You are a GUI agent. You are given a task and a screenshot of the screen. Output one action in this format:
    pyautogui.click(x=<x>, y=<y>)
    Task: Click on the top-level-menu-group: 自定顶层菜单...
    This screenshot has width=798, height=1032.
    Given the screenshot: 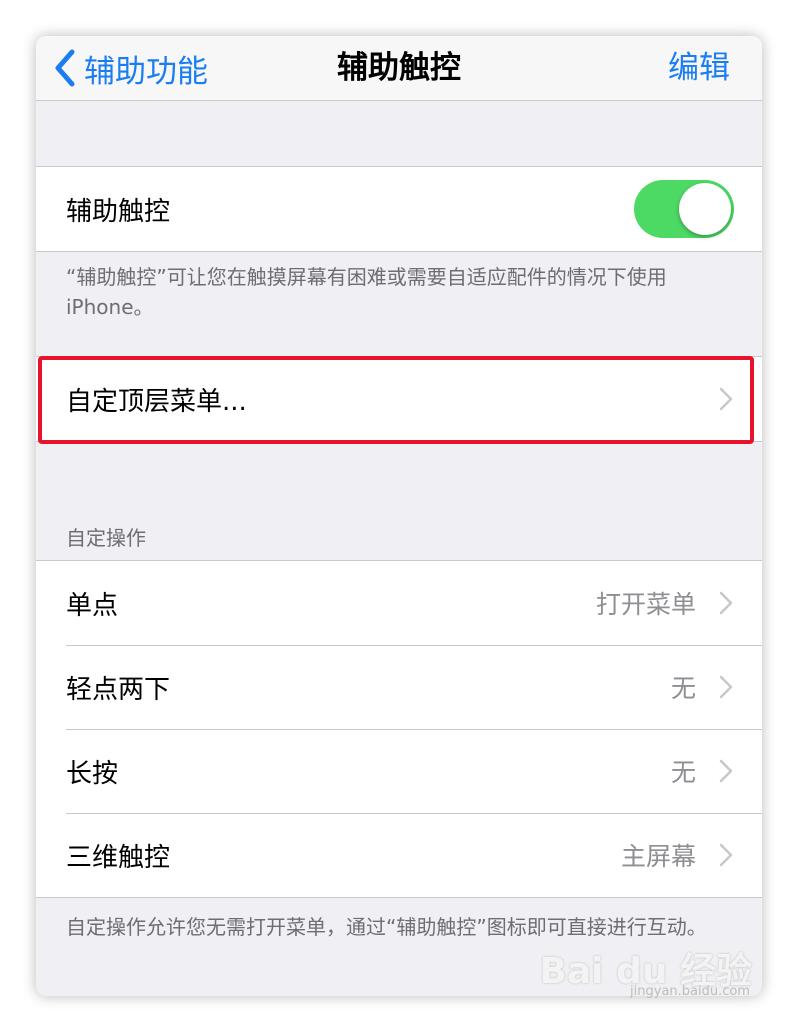 What is the action you would take?
    pyautogui.click(x=399, y=399)
    